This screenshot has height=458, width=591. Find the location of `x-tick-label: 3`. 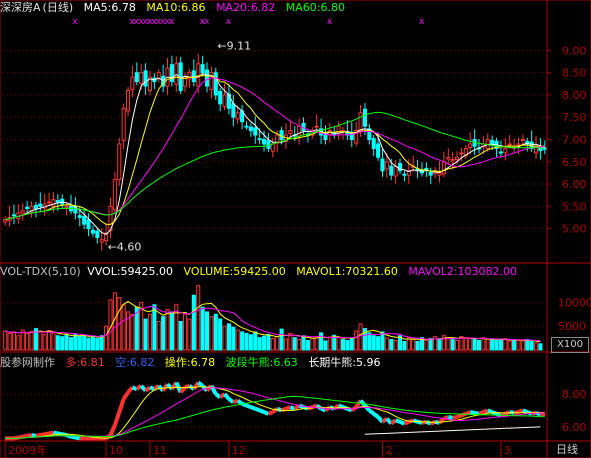

x-tick-label: 3 is located at coordinates (507, 450).